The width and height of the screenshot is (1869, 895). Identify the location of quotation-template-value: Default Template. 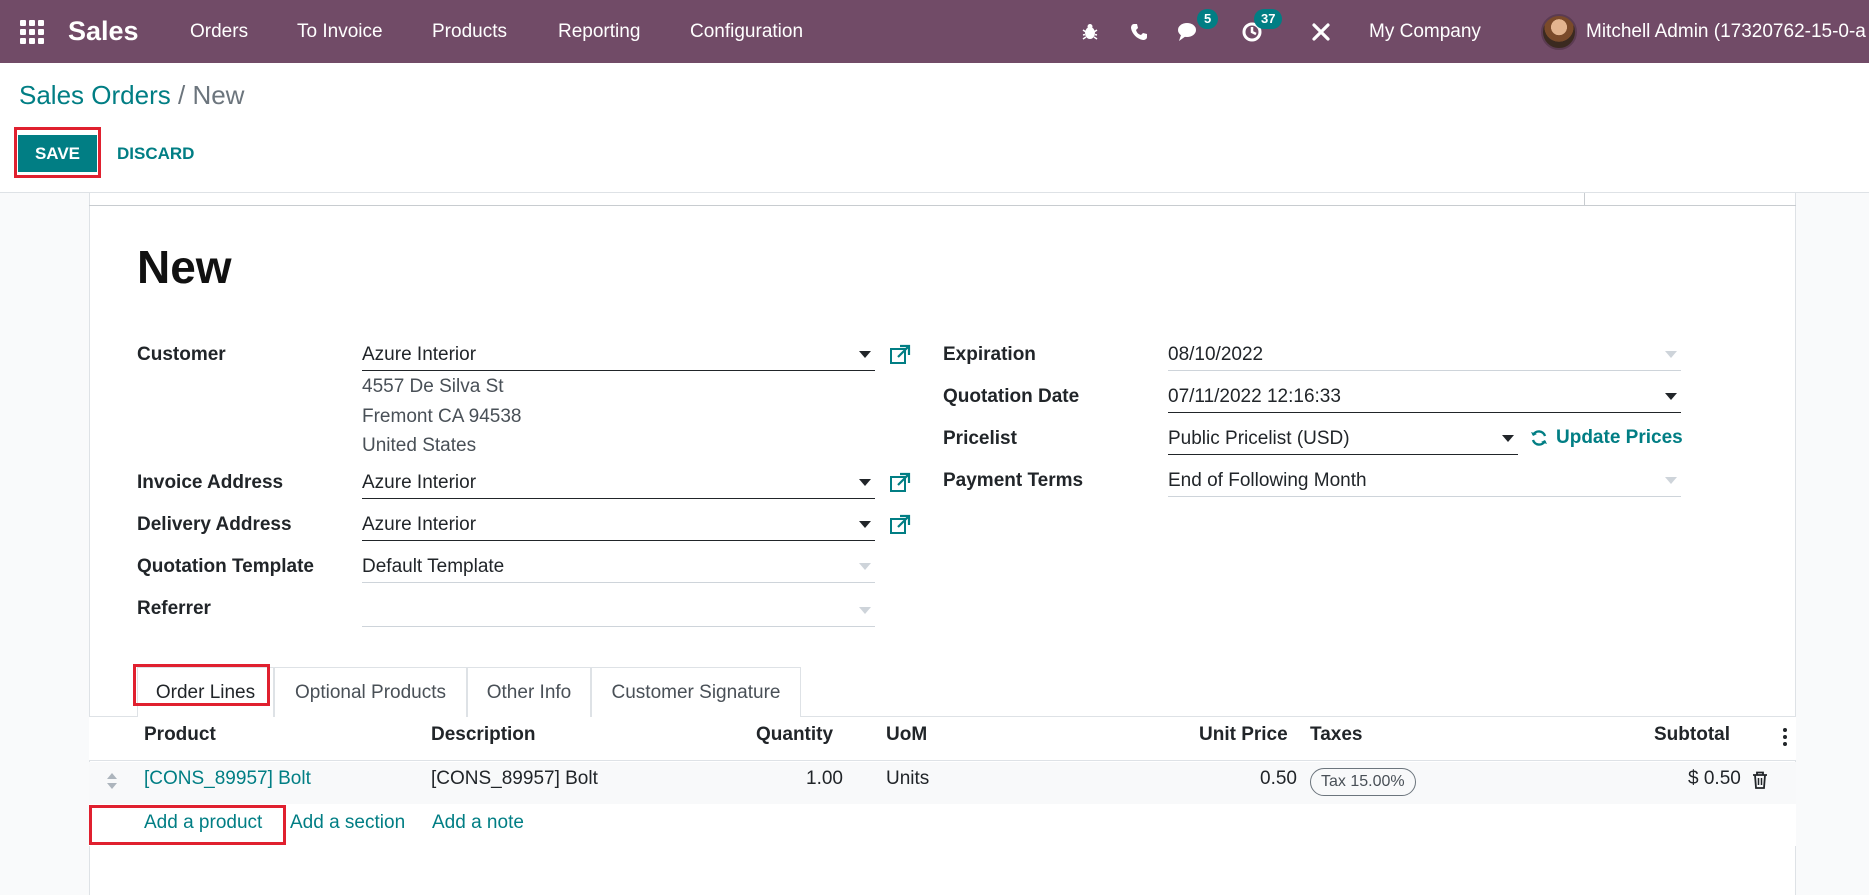
(433, 566).